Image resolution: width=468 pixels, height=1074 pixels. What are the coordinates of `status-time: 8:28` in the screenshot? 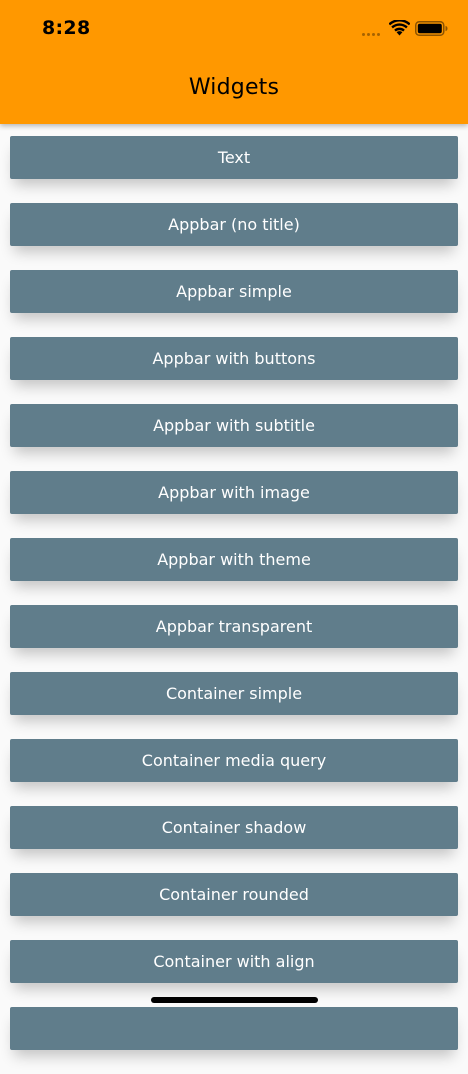 It's located at (66, 28).